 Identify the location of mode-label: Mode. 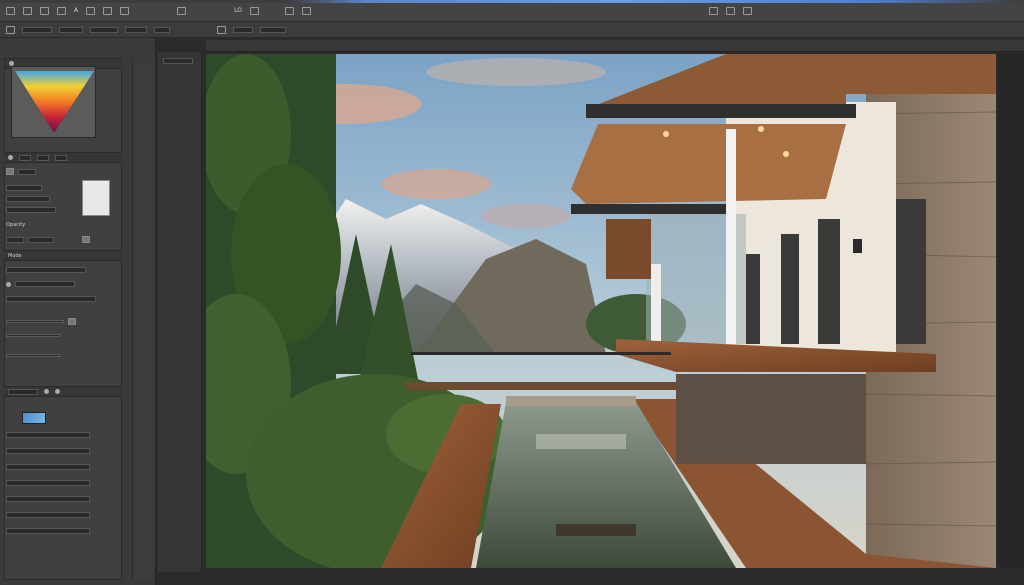
(15, 255).